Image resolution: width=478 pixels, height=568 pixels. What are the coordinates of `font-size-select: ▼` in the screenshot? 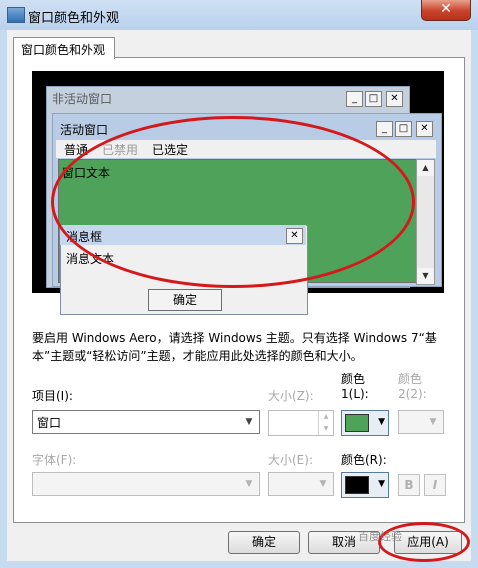 It's located at (301, 484).